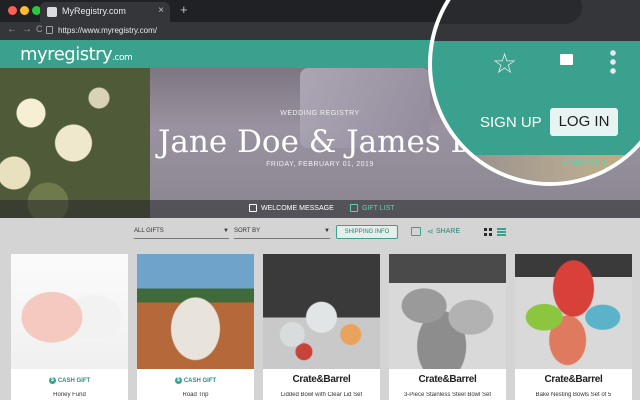 This screenshot has height=400, width=640. I want to click on sign-up-link: SIGN UP, so click(511, 122).